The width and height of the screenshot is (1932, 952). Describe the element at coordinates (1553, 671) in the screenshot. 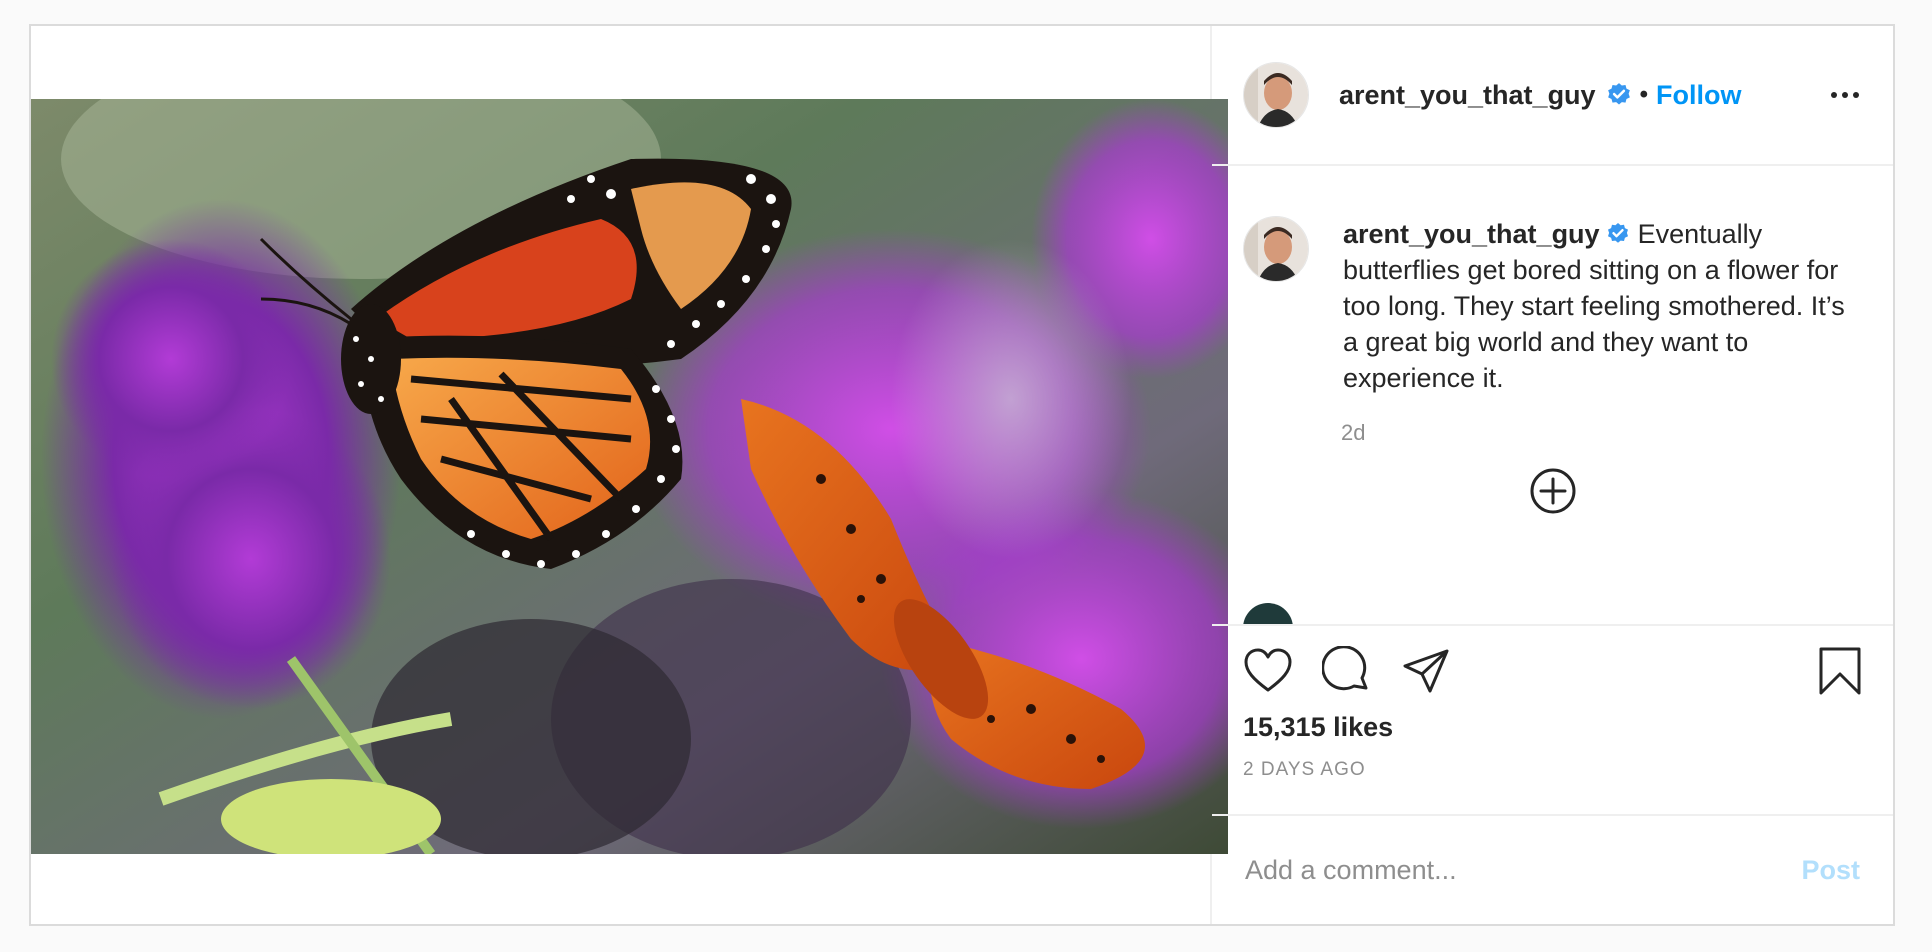

I see `action-icons` at that location.